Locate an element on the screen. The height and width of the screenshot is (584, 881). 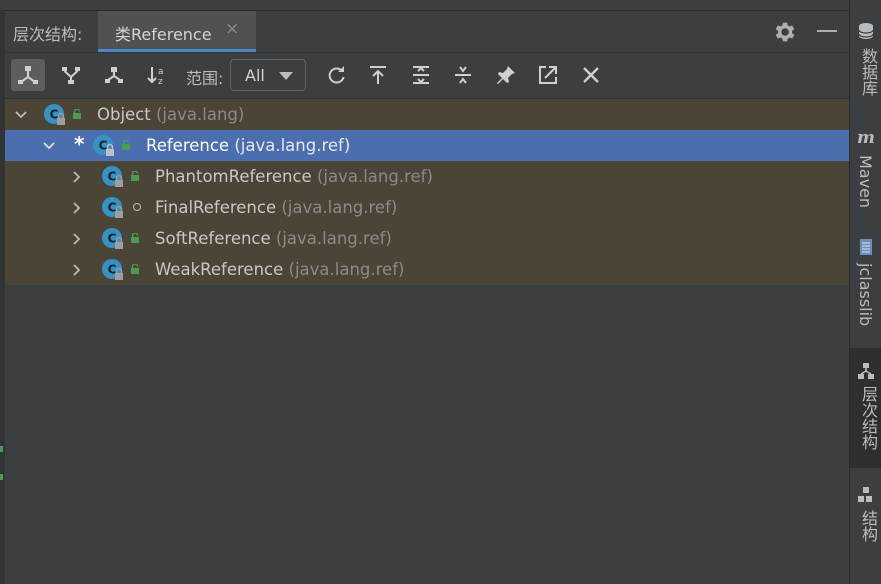
tree-row-label: WeakReference (java.lang.ref) is located at coordinates (280, 269).